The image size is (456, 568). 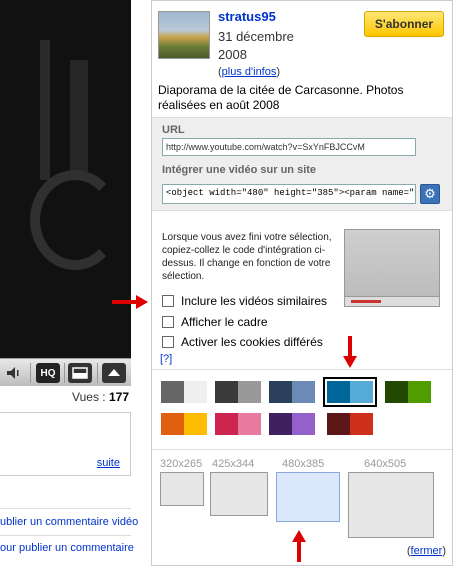 What do you see at coordinates (89, 397) in the screenshot?
I see `views-label: Vues :` at bounding box center [89, 397].